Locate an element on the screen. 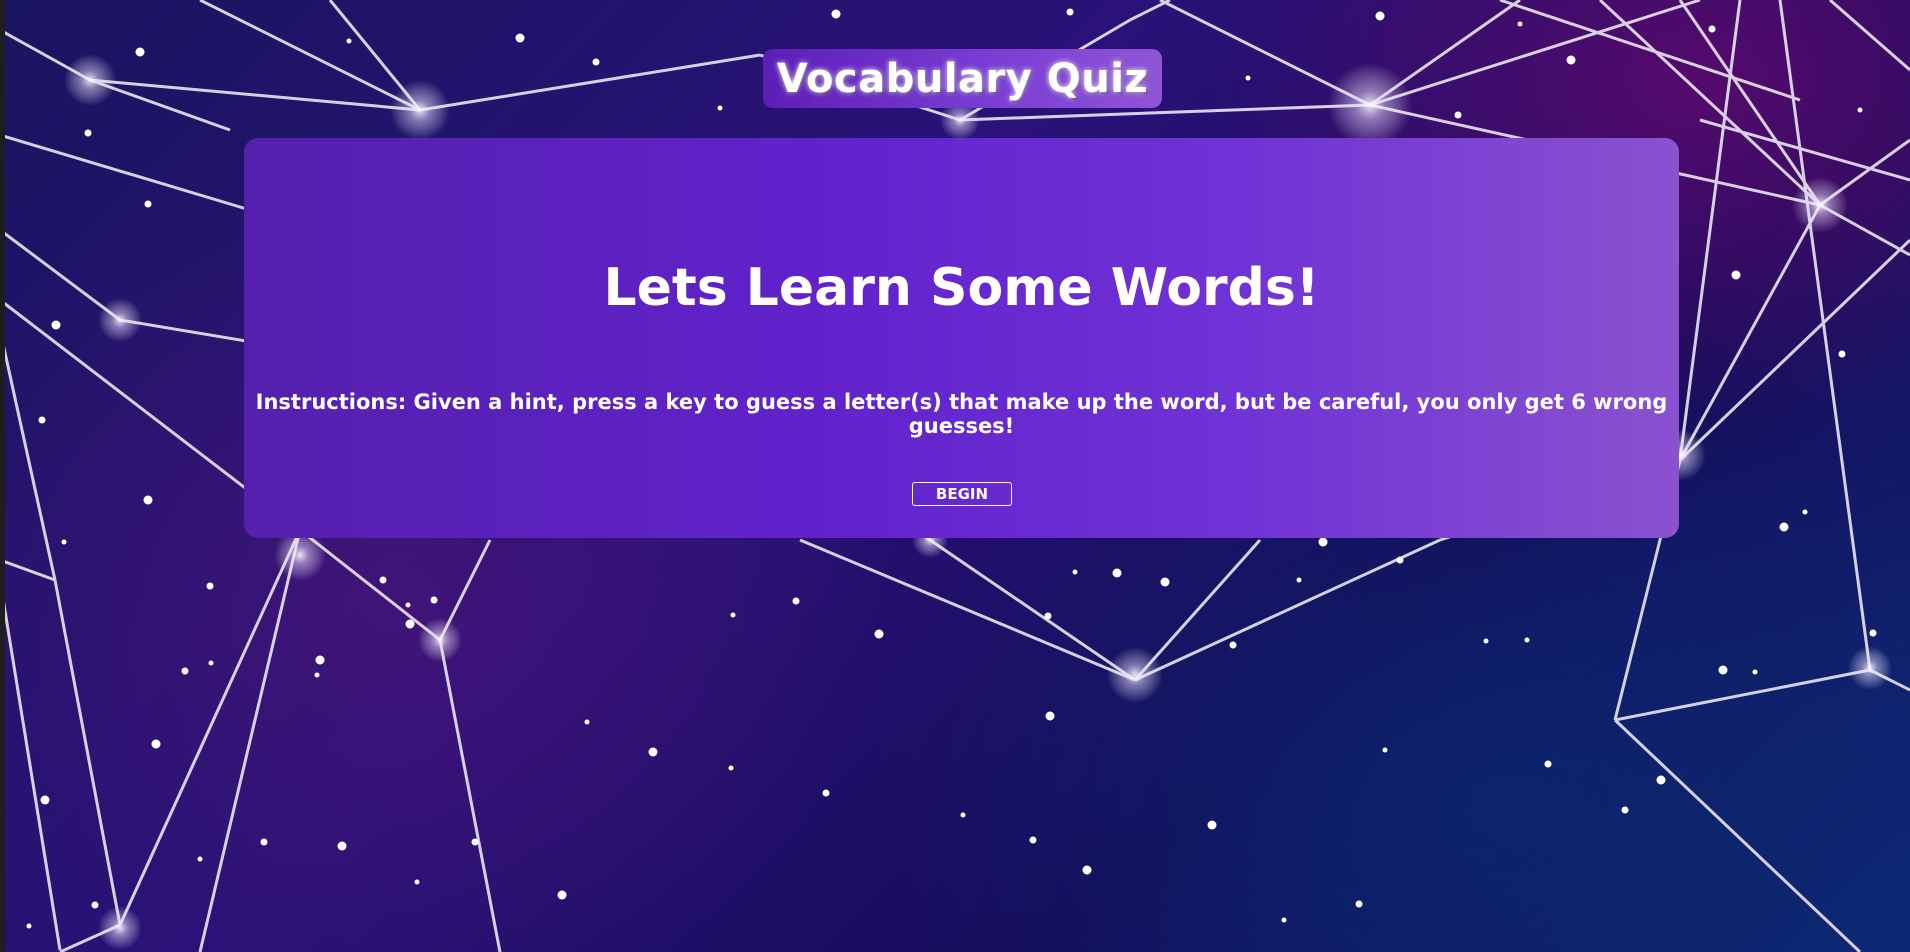  intro-heading: Lets Learn Some Words! is located at coordinates (961, 288).